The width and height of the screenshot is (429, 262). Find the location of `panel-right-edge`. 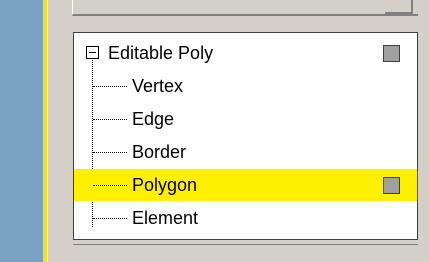

panel-right-edge is located at coordinates (423, 131).